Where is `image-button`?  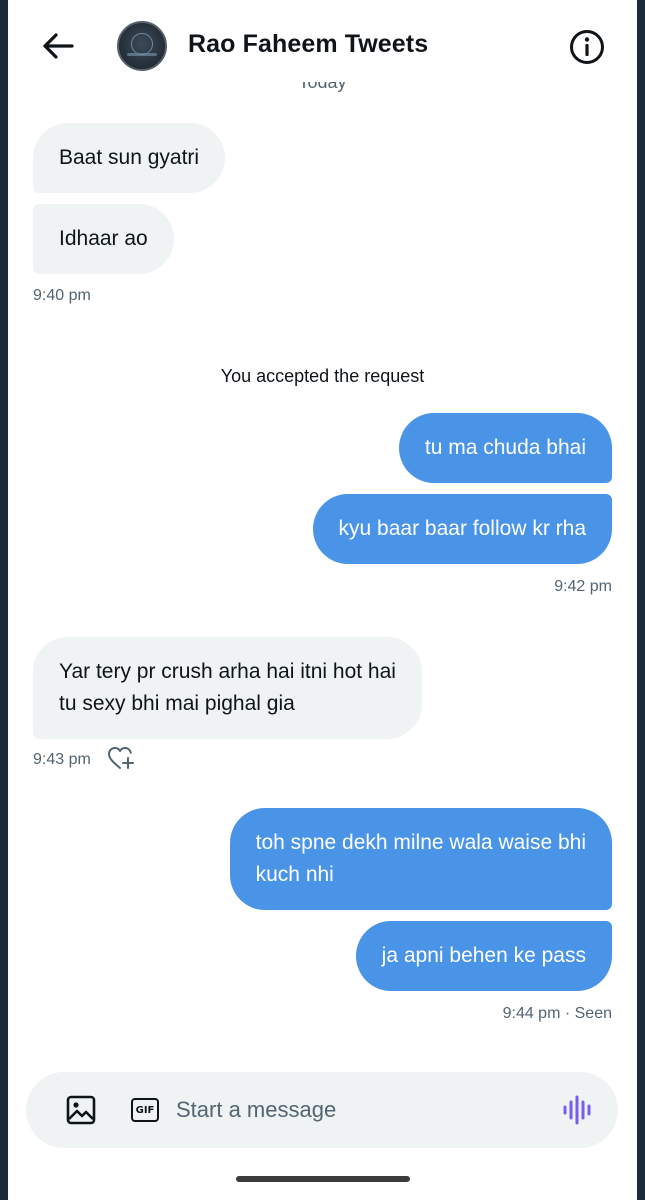 image-button is located at coordinates (81, 1110).